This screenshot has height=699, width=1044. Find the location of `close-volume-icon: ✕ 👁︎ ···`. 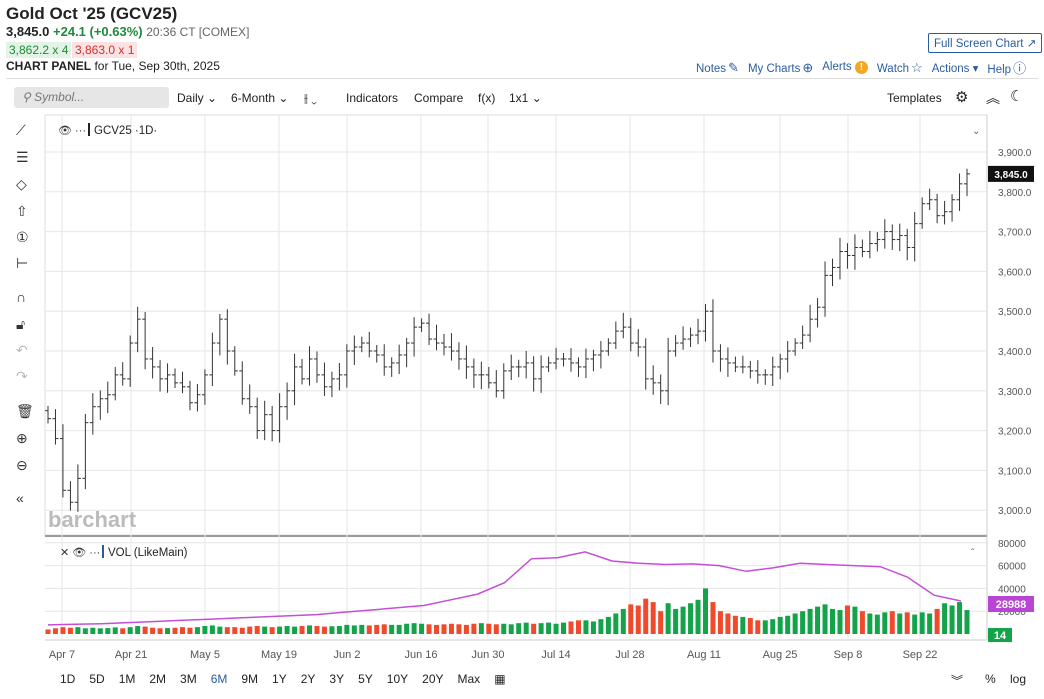

close-volume-icon: ✕ 👁︎ ··· is located at coordinates (80, 553).